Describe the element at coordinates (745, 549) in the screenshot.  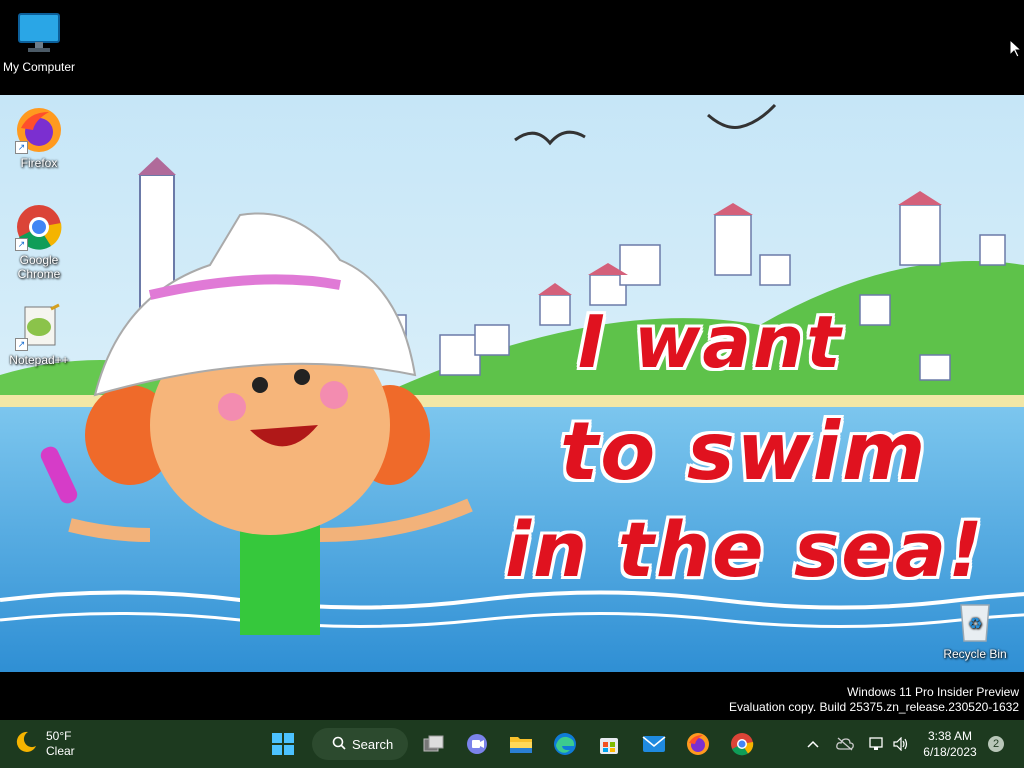
I see `wallpaper-text-line-3: in the sea!` at that location.